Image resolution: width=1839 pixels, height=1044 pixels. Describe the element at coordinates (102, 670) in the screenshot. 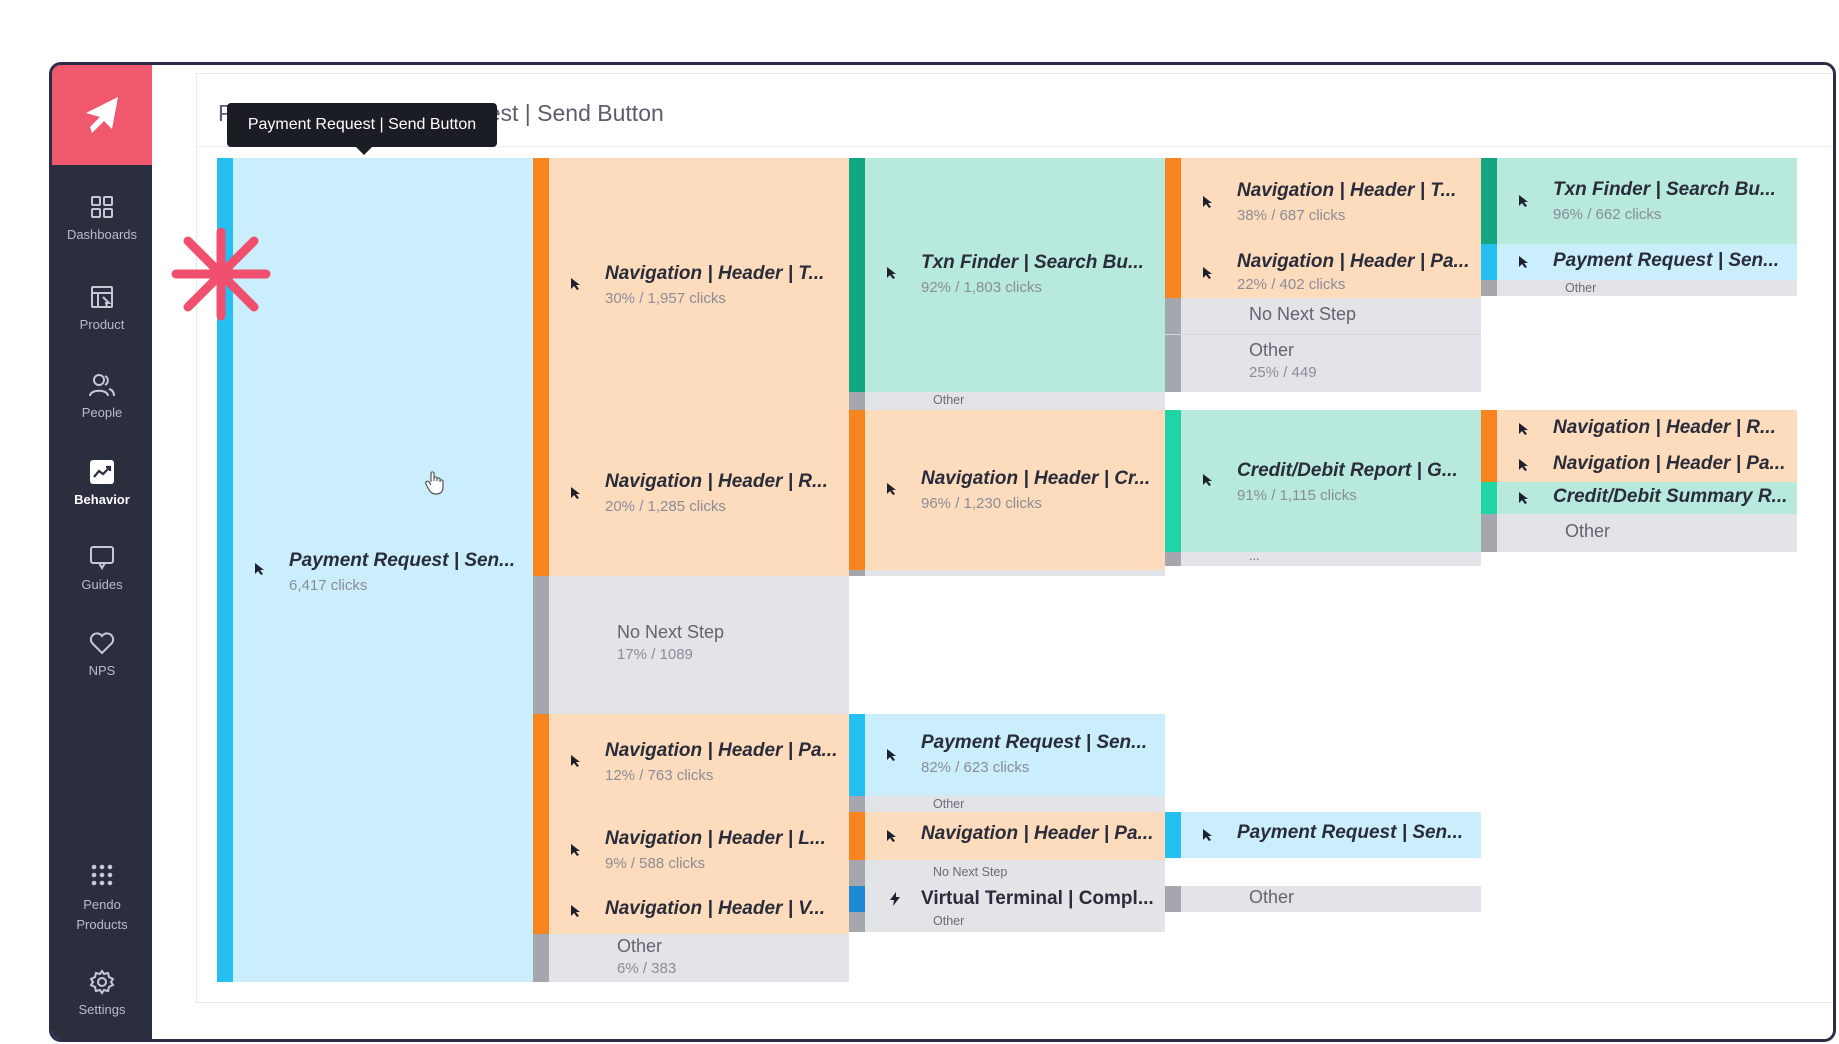

I see `sidebar-item-label: NPS` at that location.